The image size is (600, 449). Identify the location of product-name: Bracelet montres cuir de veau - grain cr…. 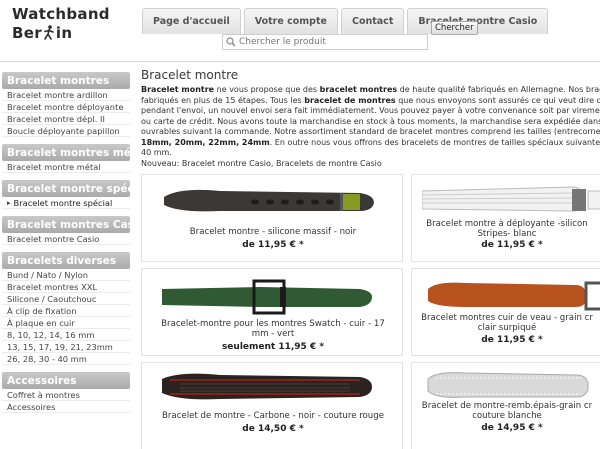
(501, 323).